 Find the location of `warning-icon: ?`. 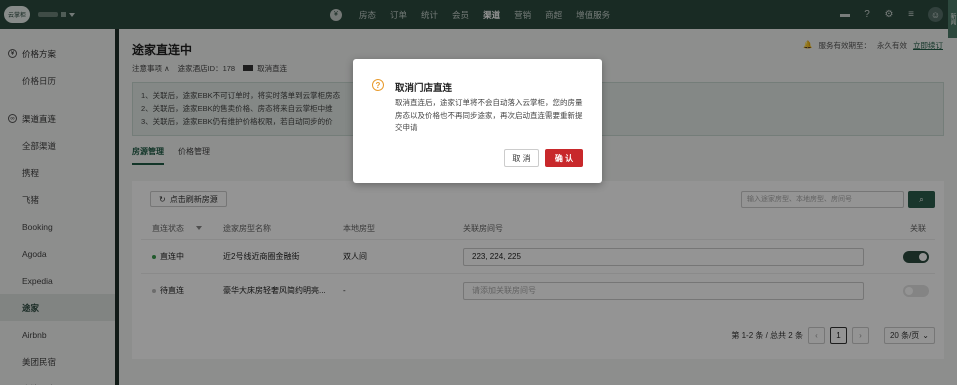

warning-icon: ? is located at coordinates (378, 85).